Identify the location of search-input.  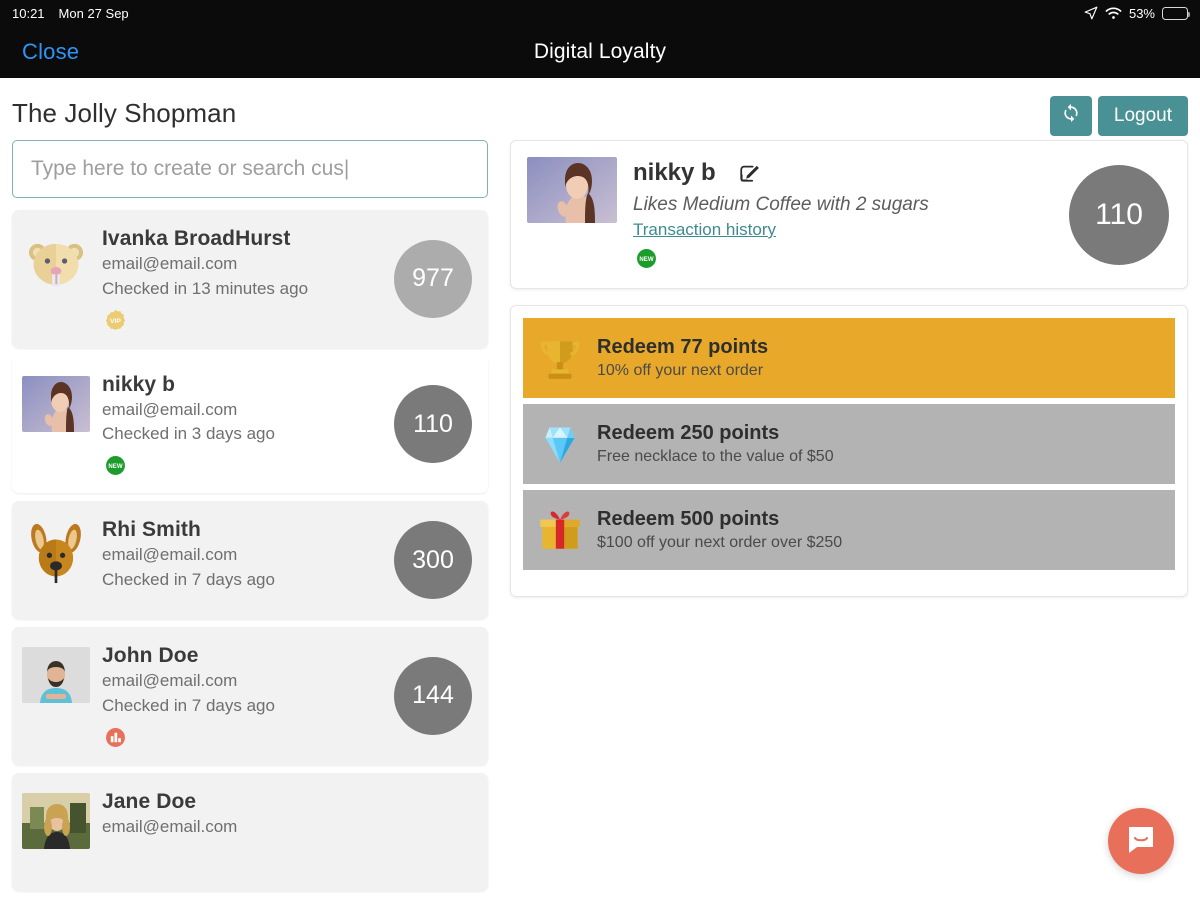
(250, 169).